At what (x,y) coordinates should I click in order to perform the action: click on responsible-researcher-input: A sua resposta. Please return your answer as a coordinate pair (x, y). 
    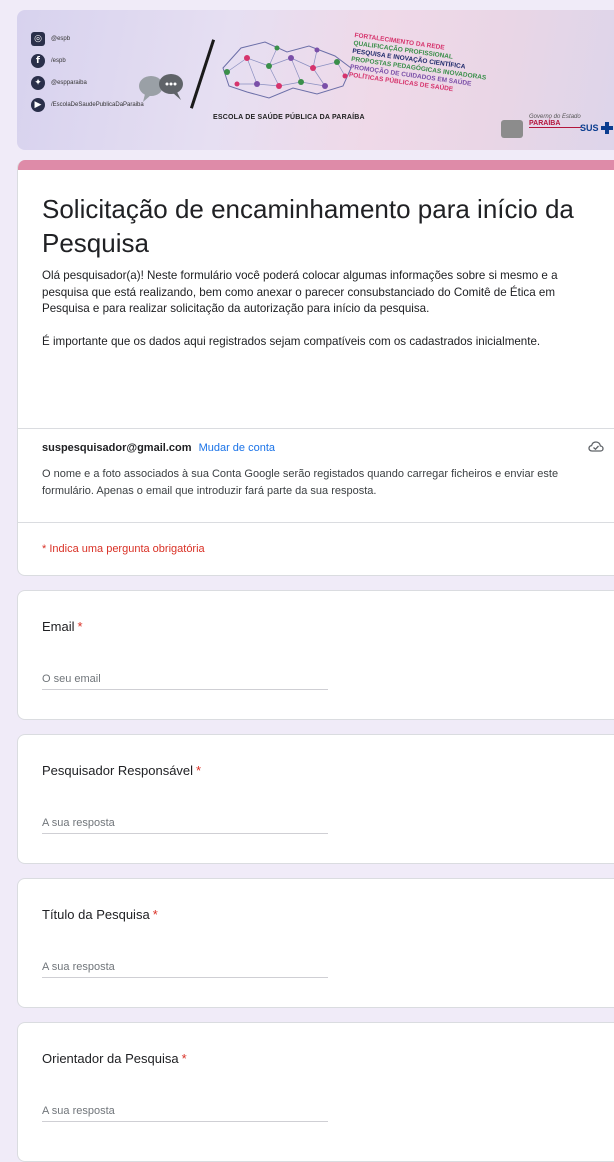
    Looking at the image, I should click on (185, 823).